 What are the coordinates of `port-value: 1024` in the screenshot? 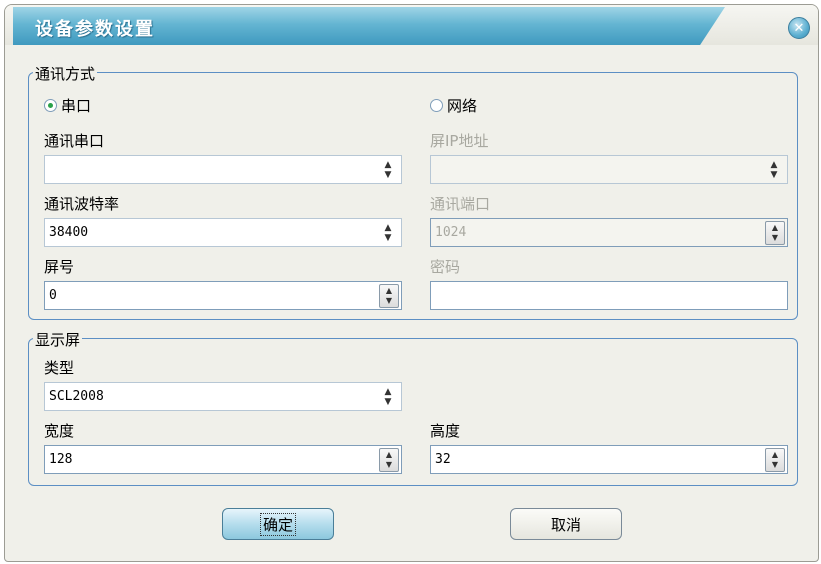 It's located at (451, 232).